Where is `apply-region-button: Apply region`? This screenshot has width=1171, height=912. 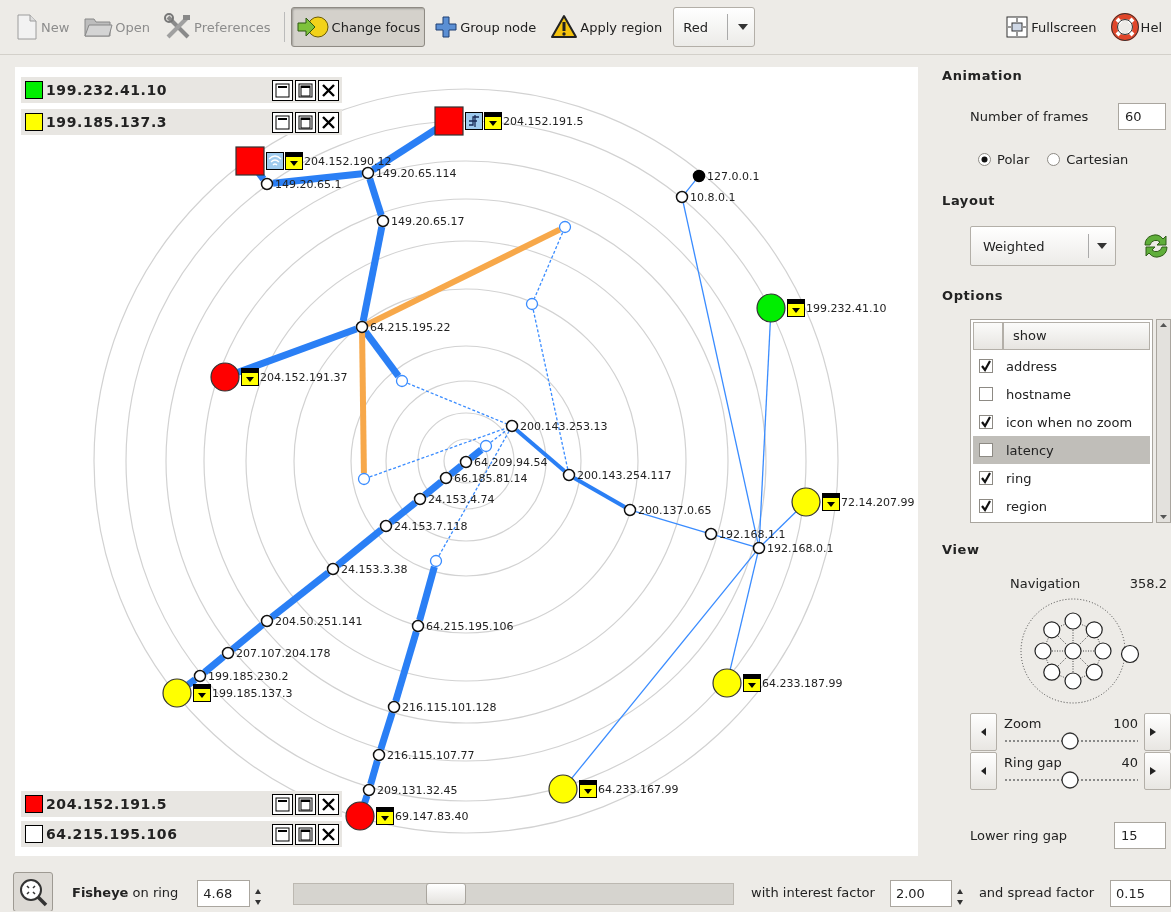 apply-region-button: Apply region is located at coordinates (606, 27).